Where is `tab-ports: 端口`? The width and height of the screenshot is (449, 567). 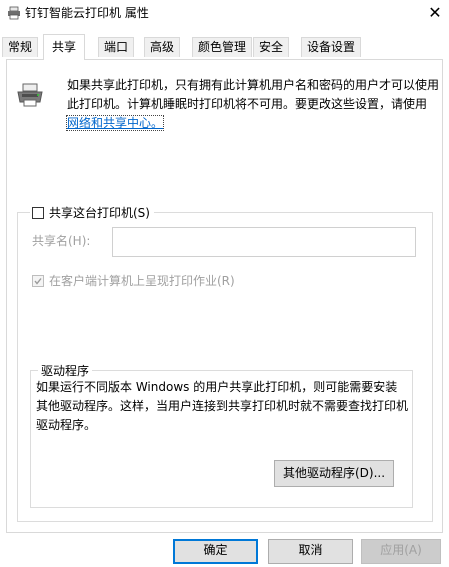
tab-ports: 端口 is located at coordinates (116, 47).